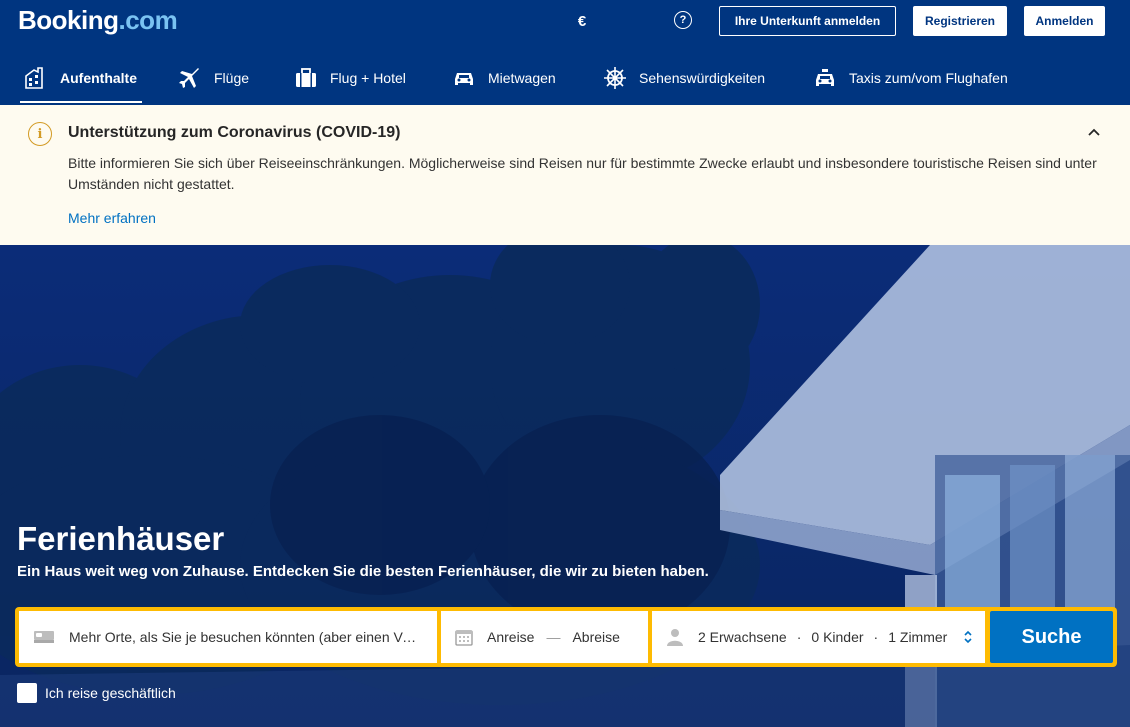 The image size is (1130, 727). I want to click on tab-flight-hotel: Flug + Hotel, so click(350, 78).